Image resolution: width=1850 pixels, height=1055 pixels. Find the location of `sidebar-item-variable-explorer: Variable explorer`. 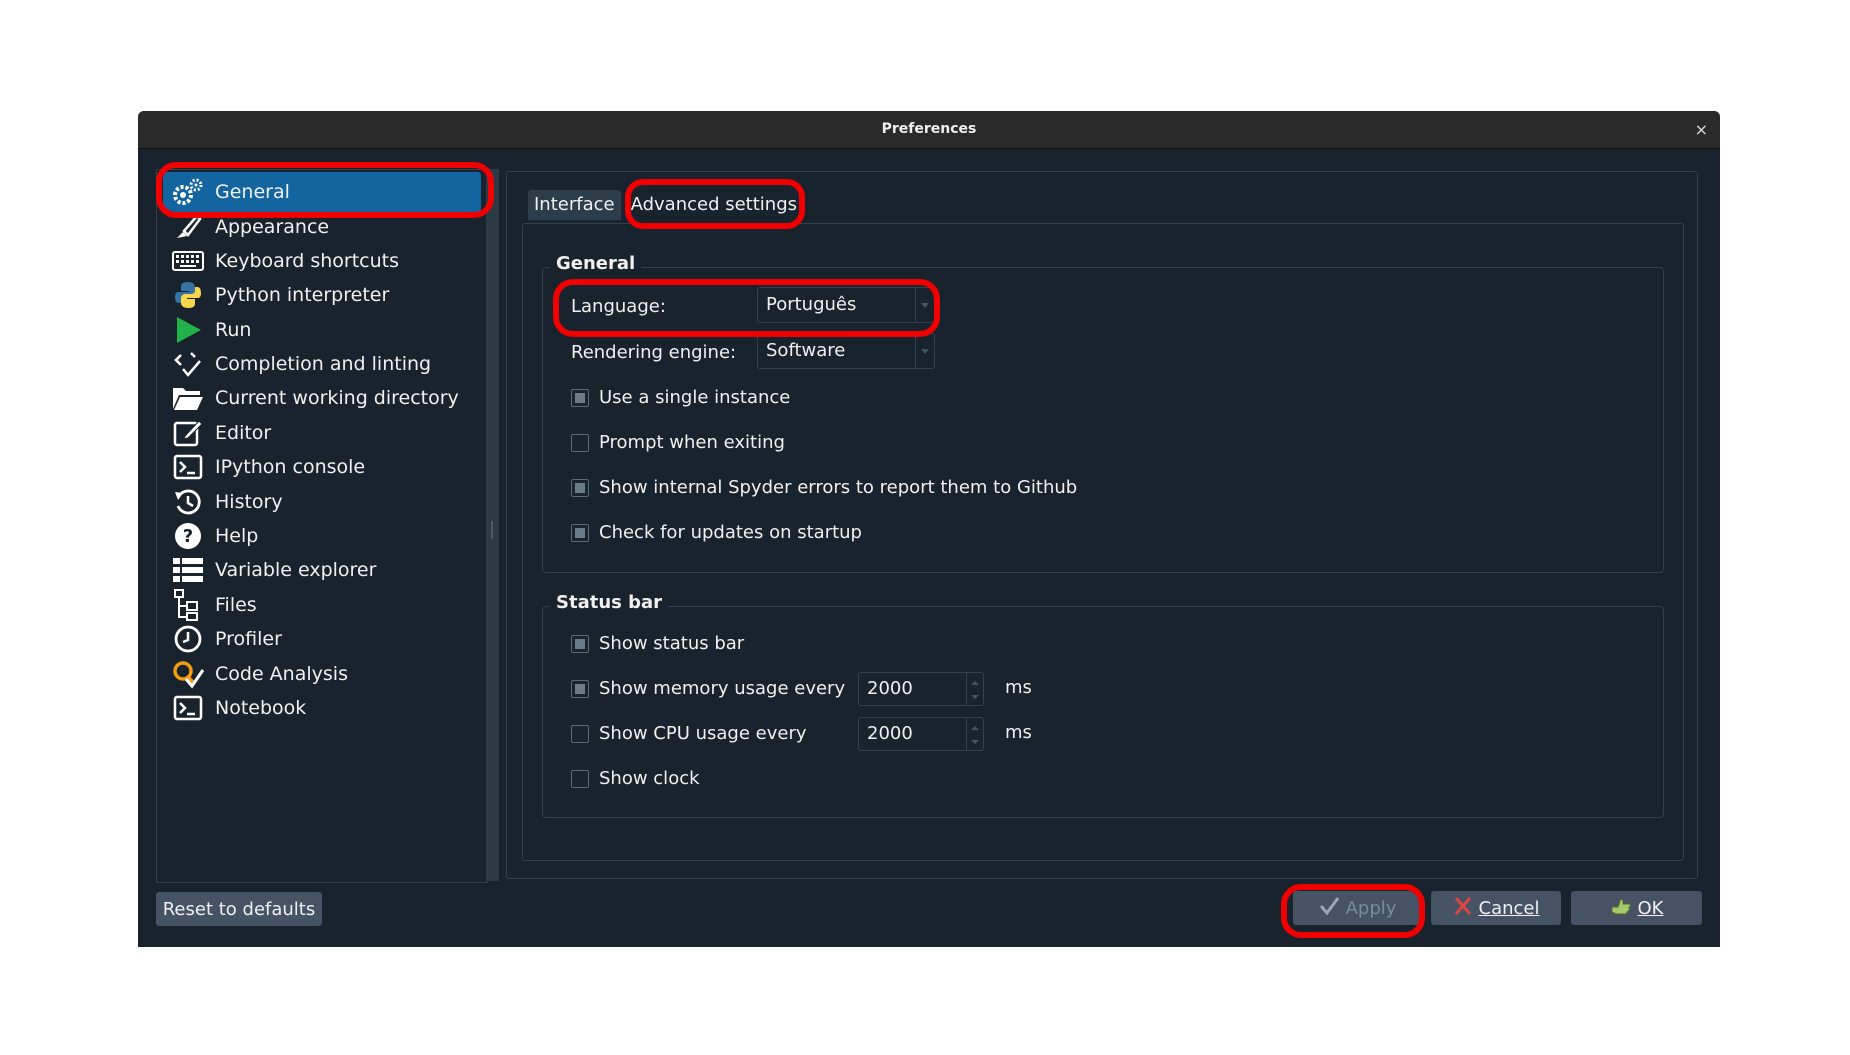

sidebar-item-variable-explorer: Variable explorer is located at coordinates (322, 570).